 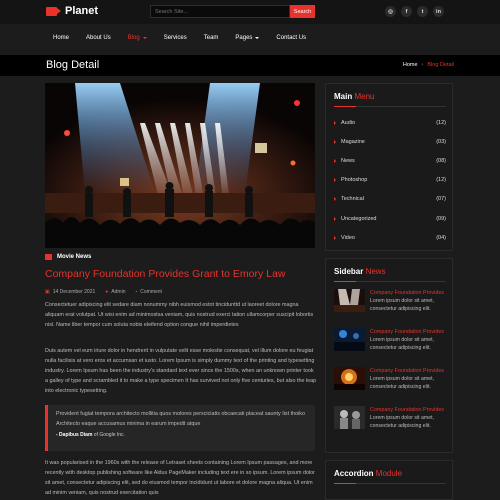 What do you see at coordinates (390, 237) in the screenshot?
I see `category-item: Video (04)` at bounding box center [390, 237].